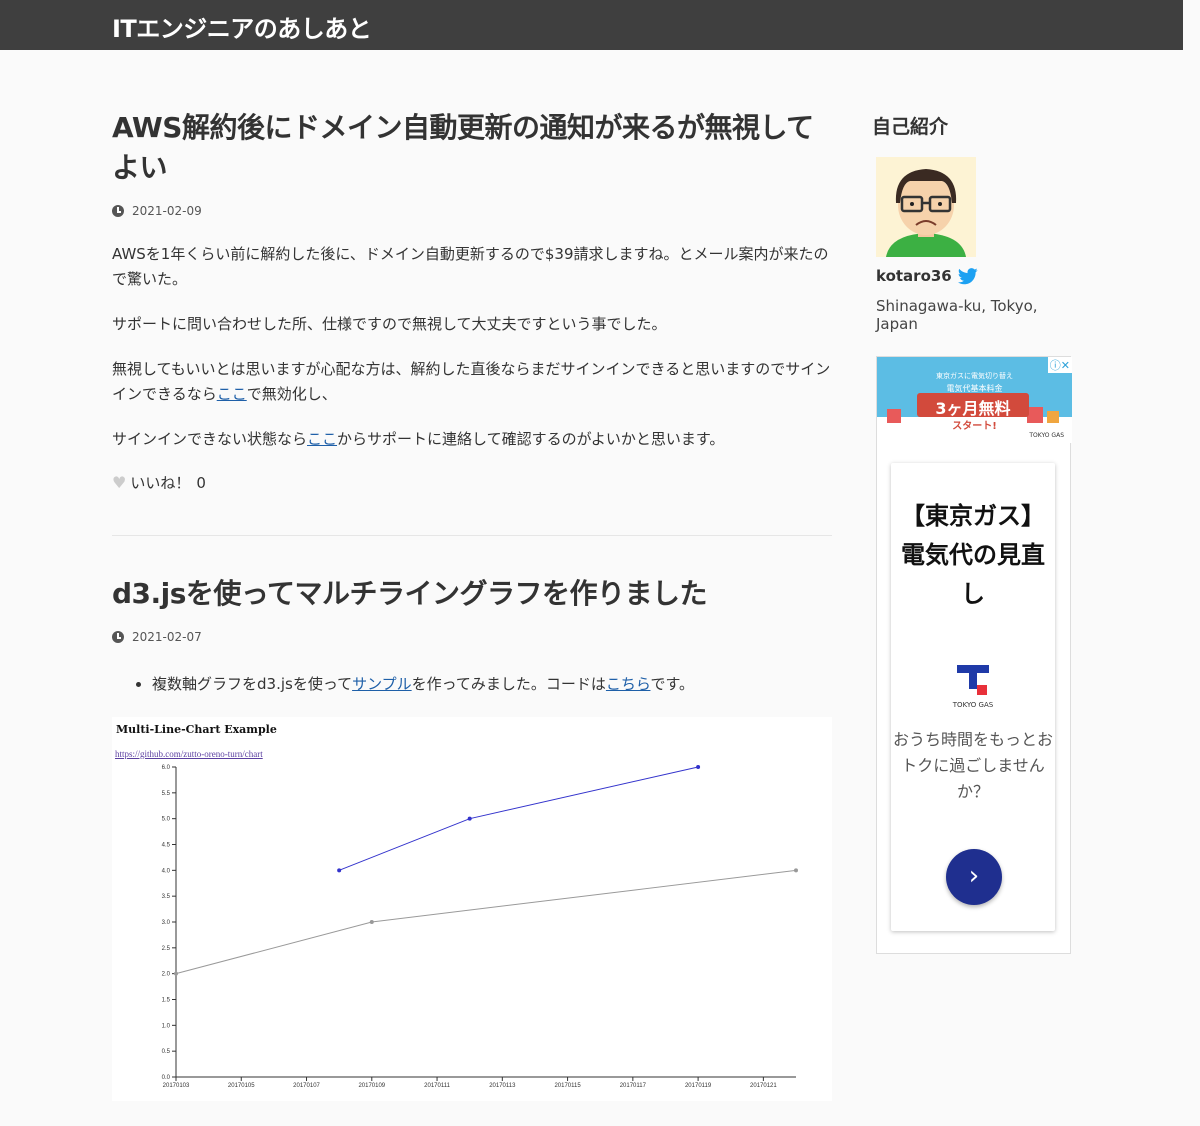  I want to click on like-button: ♥ いいね！ 0, so click(472, 482).